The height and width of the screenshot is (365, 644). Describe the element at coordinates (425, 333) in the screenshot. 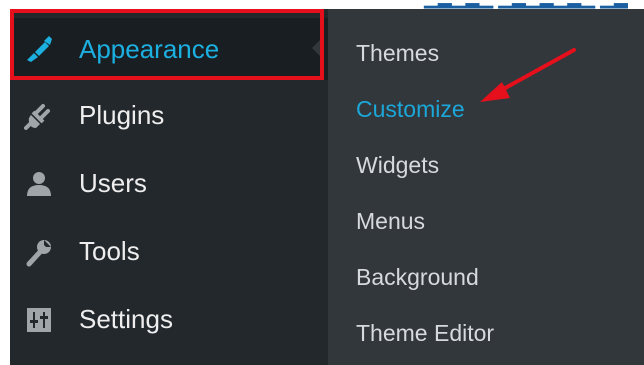

I see `submenu-item-theme-editor: Theme Editor` at that location.